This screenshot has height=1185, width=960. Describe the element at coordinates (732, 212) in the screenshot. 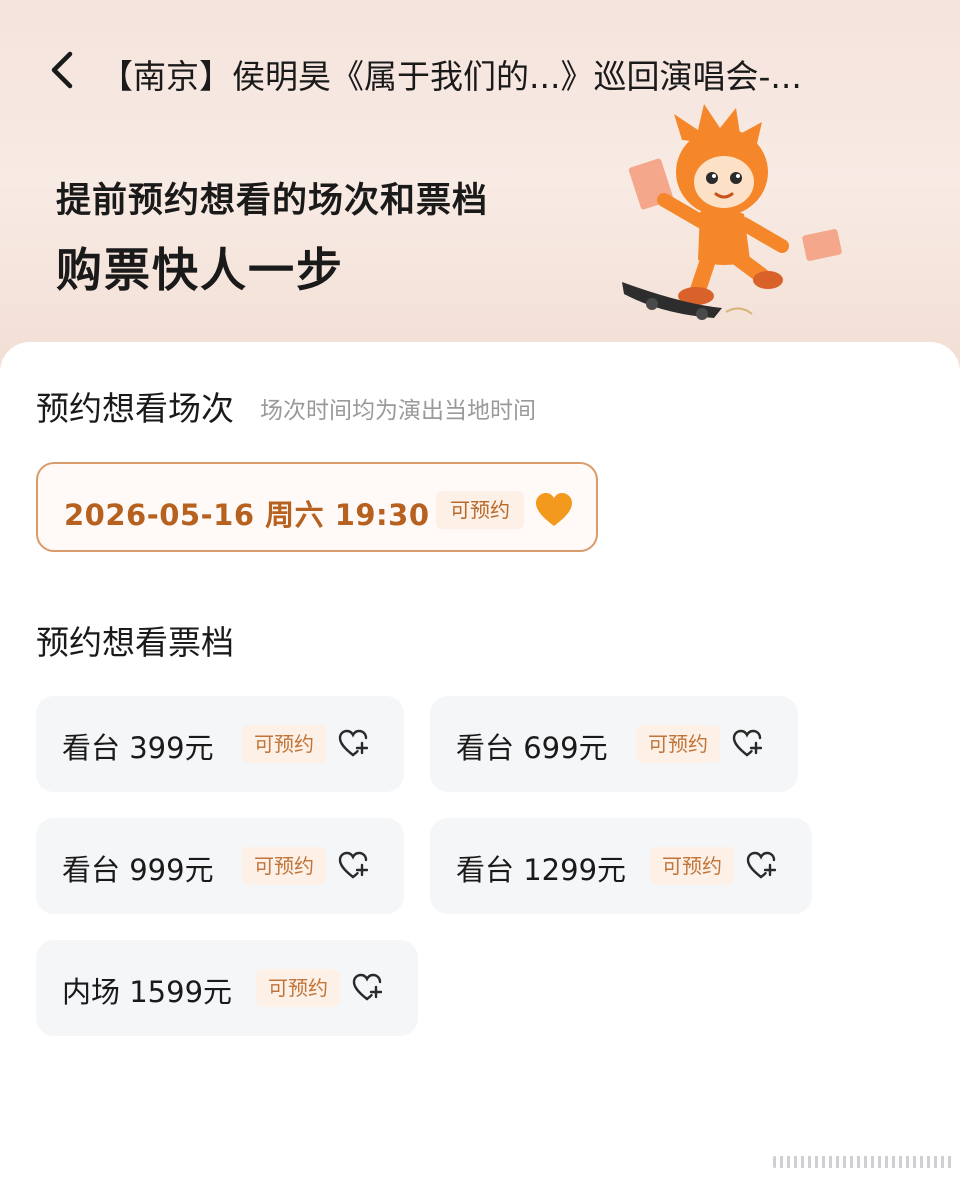

I see `mascot-illustration` at that location.